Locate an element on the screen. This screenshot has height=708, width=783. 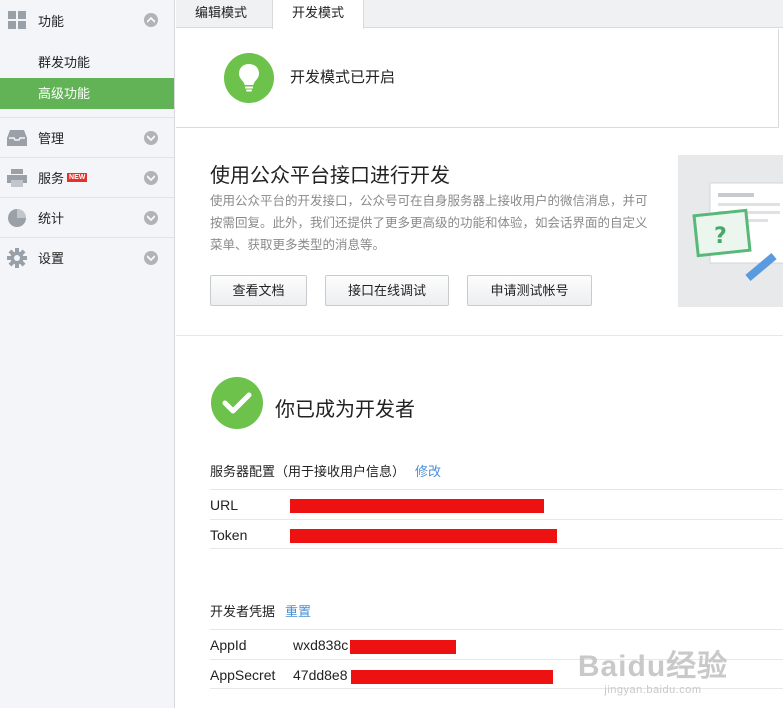
nav-label: 统计 is located at coordinates (51, 218).